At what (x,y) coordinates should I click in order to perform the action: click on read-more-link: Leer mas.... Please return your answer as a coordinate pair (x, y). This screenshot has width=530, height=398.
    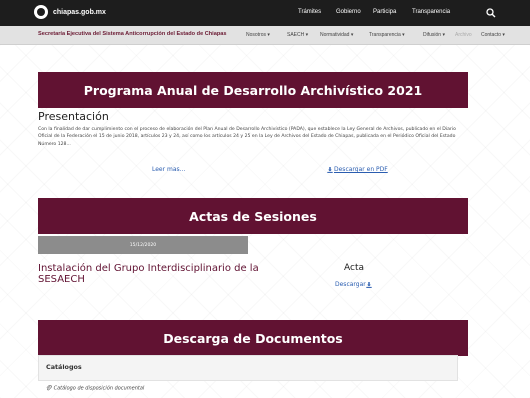
    Looking at the image, I should click on (168, 169).